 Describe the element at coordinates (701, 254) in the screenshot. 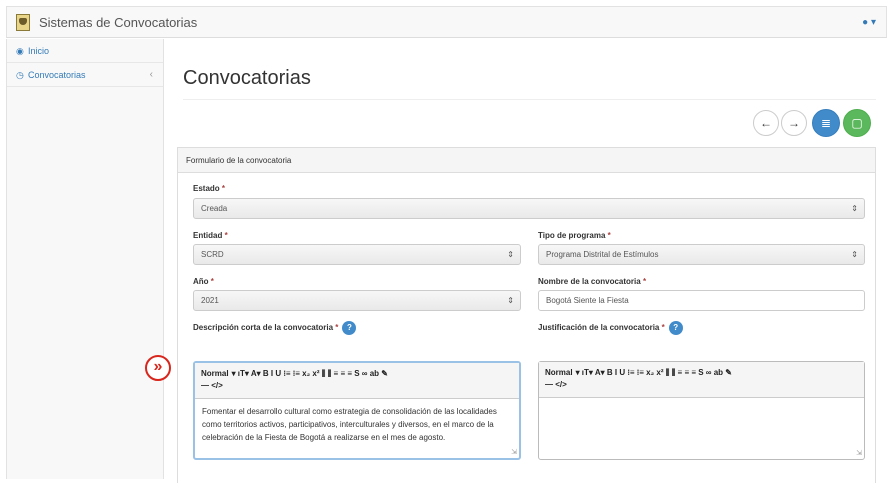

I see `tipo-programa-select: Programa Distrital de Estímulos ⇕` at that location.